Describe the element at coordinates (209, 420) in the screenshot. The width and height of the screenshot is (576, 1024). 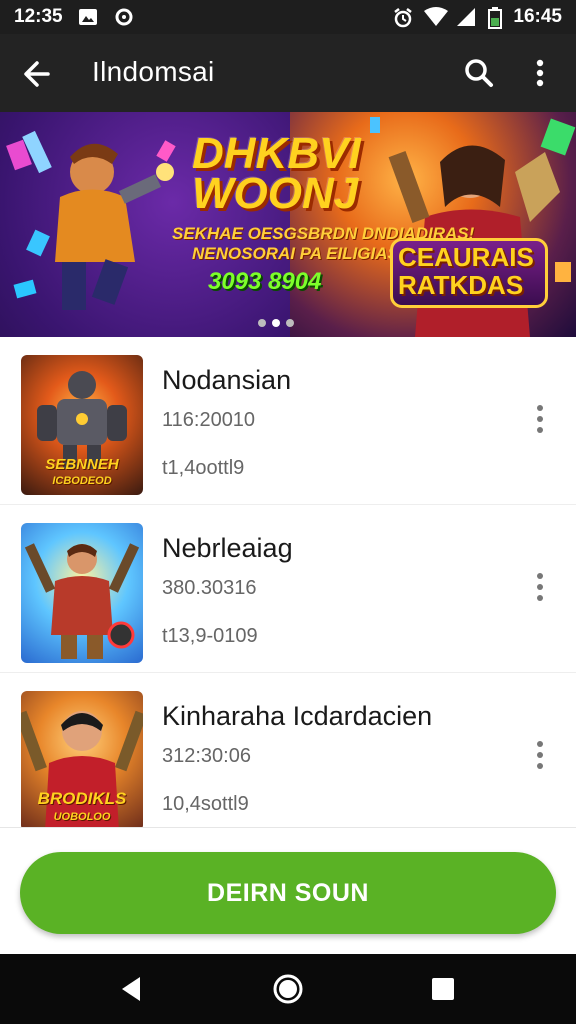
I see `item-meta-1: 116:20010` at that location.